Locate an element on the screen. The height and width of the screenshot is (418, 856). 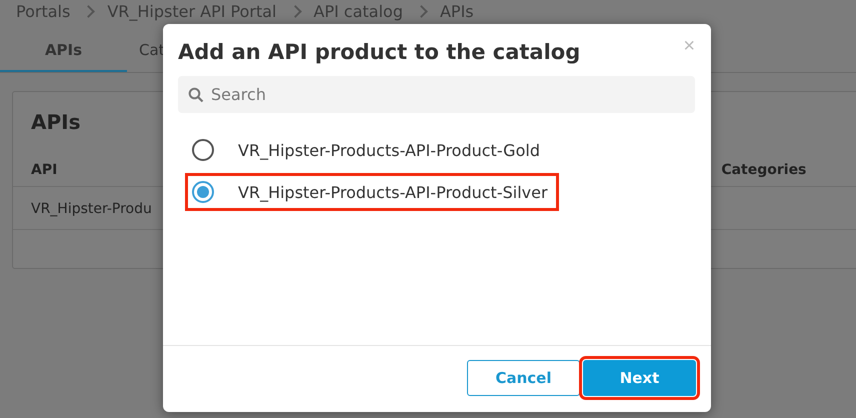
radio-option: VR_Hipster-Products-API-Product-Gold is located at coordinates (368, 150).